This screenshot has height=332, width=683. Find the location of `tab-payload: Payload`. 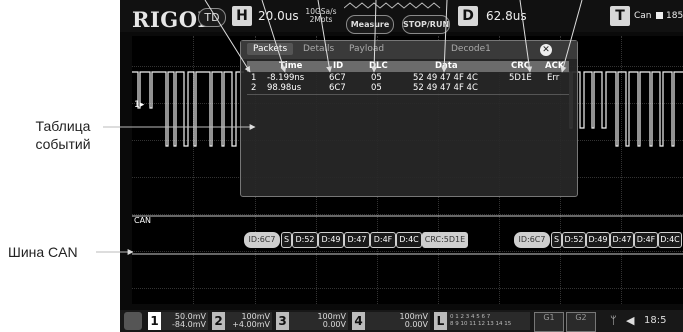

tab-payload: Payload is located at coordinates (366, 49).